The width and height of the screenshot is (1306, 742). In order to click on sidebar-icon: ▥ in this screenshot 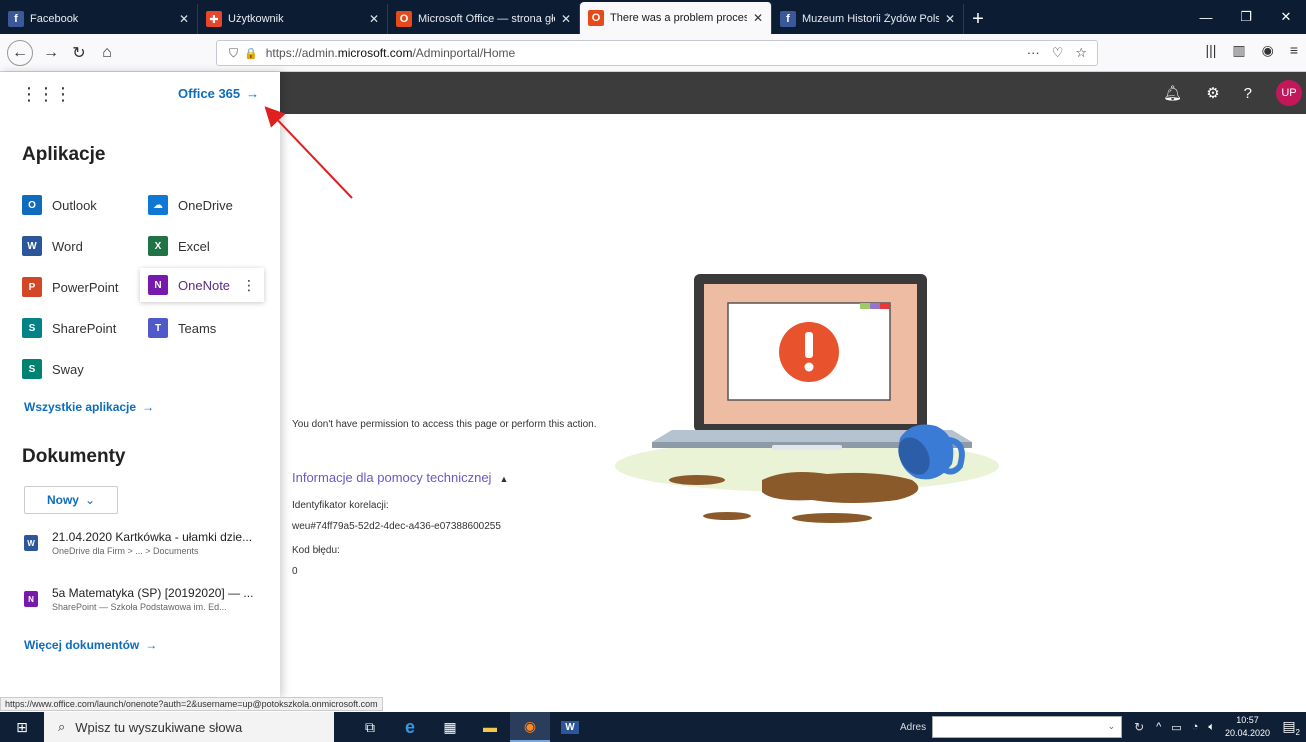, I will do `click(1238, 50)`.